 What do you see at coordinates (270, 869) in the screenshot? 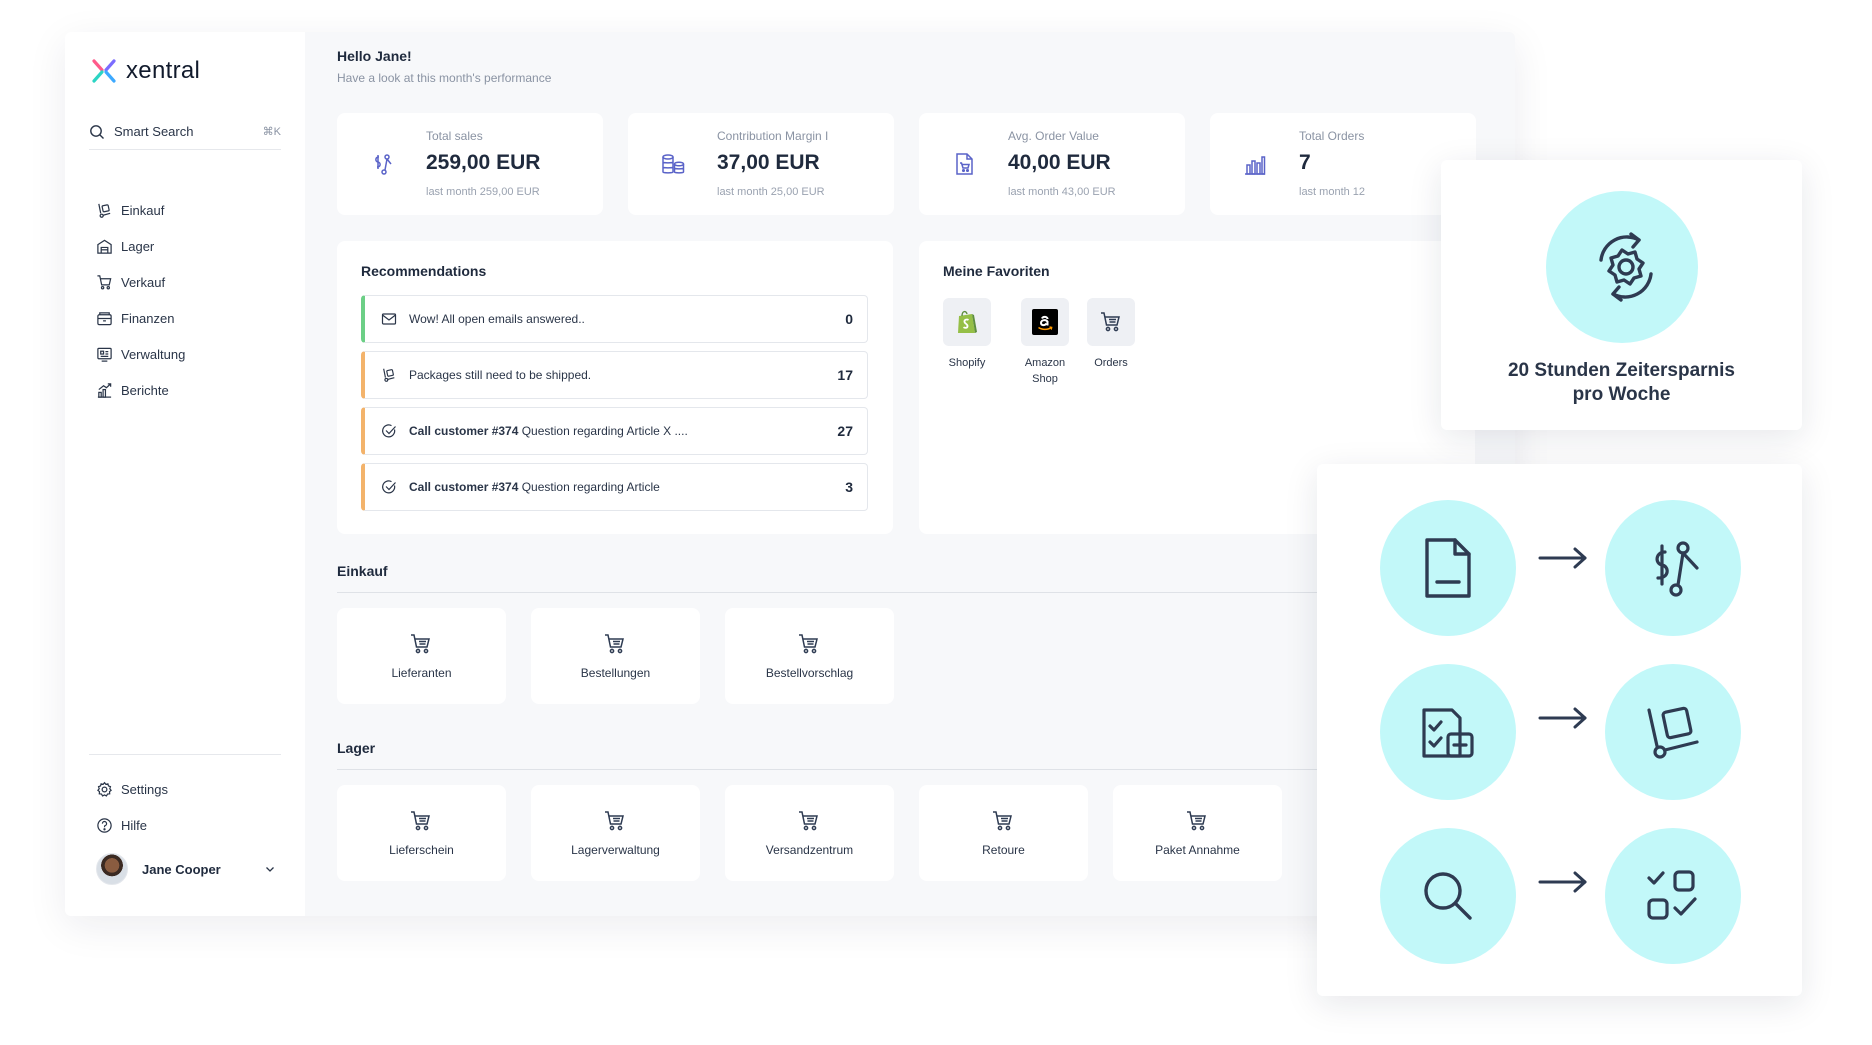
I see `chevron-down-icon` at bounding box center [270, 869].